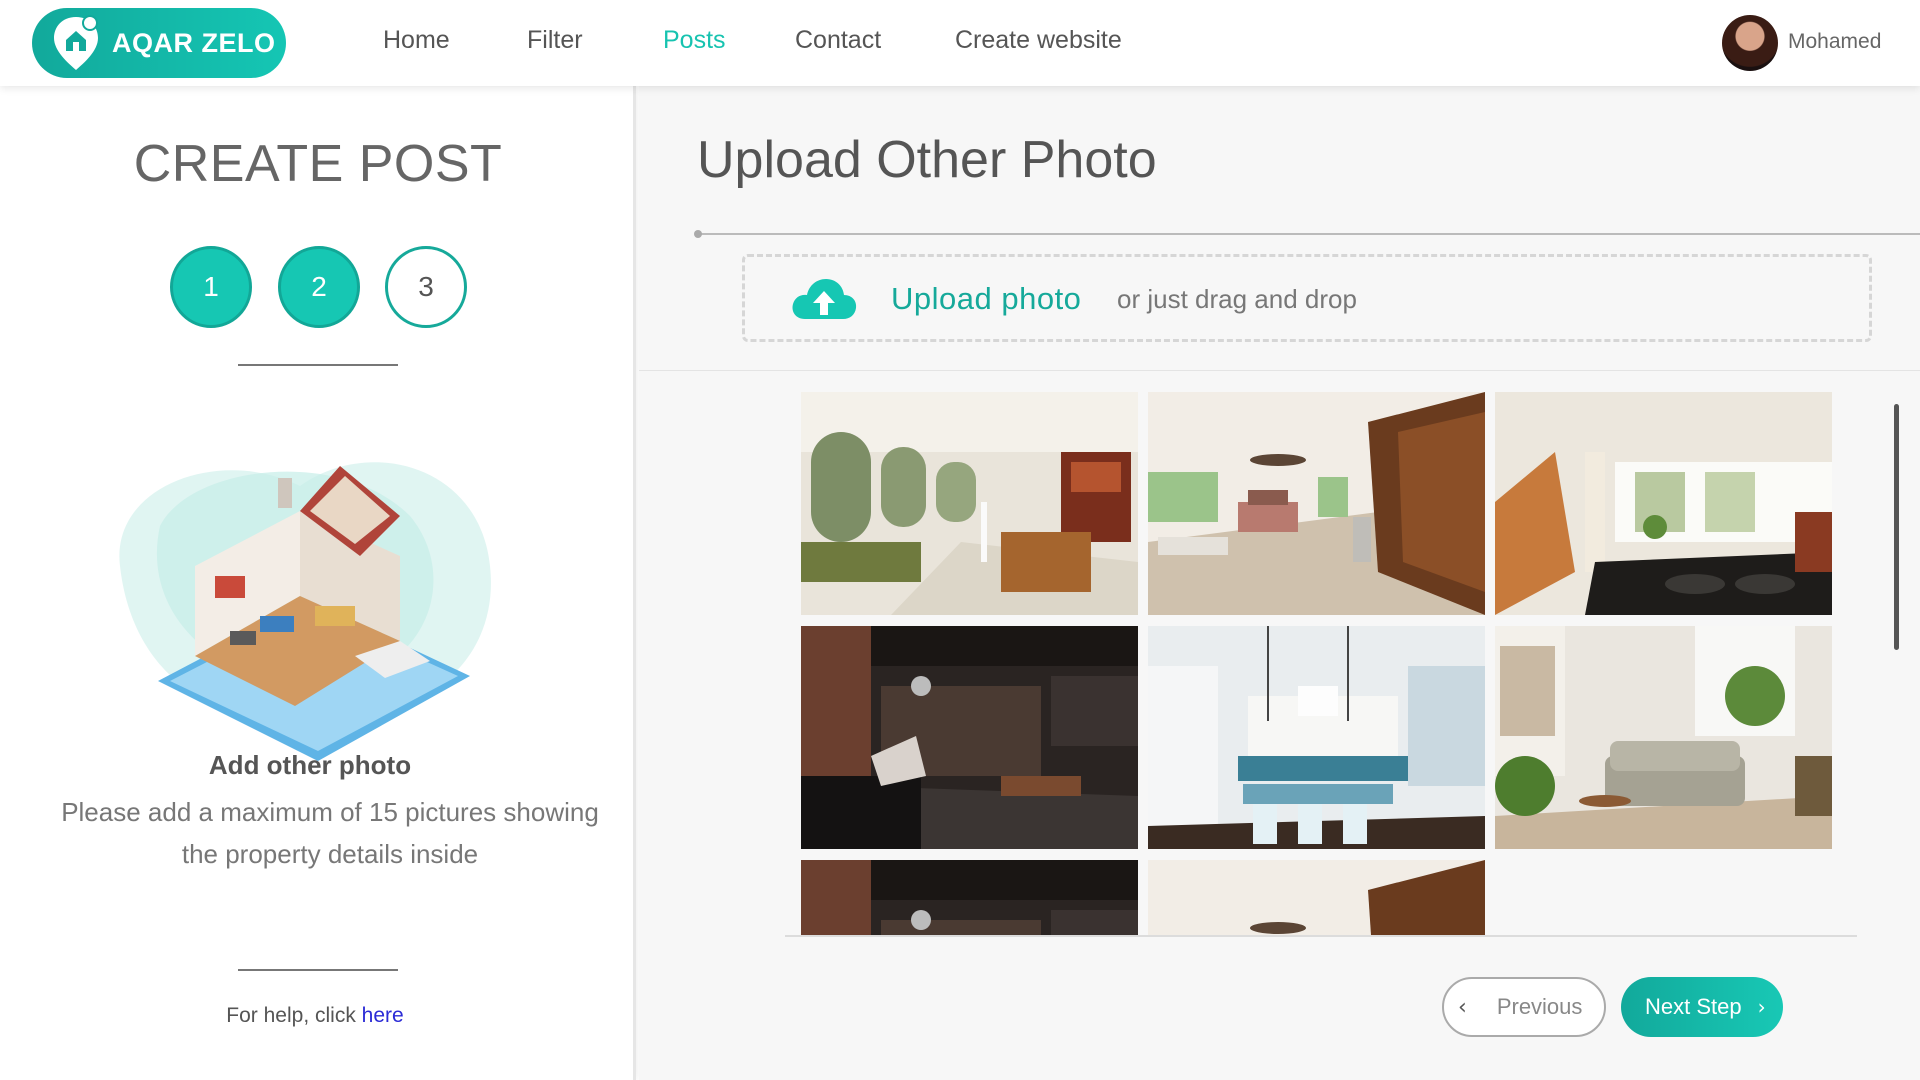  What do you see at coordinates (1834, 42) in the screenshot?
I see `user-name: Mohamed` at bounding box center [1834, 42].